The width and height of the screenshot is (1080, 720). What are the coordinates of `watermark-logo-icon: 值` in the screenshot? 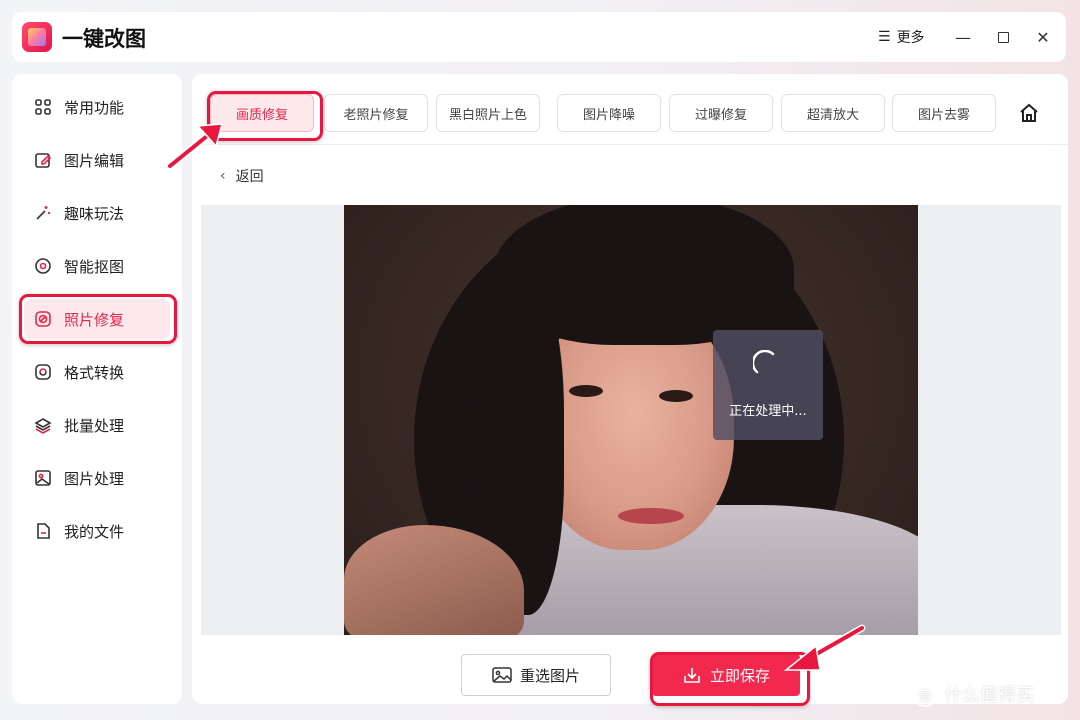 It's located at (925, 694).